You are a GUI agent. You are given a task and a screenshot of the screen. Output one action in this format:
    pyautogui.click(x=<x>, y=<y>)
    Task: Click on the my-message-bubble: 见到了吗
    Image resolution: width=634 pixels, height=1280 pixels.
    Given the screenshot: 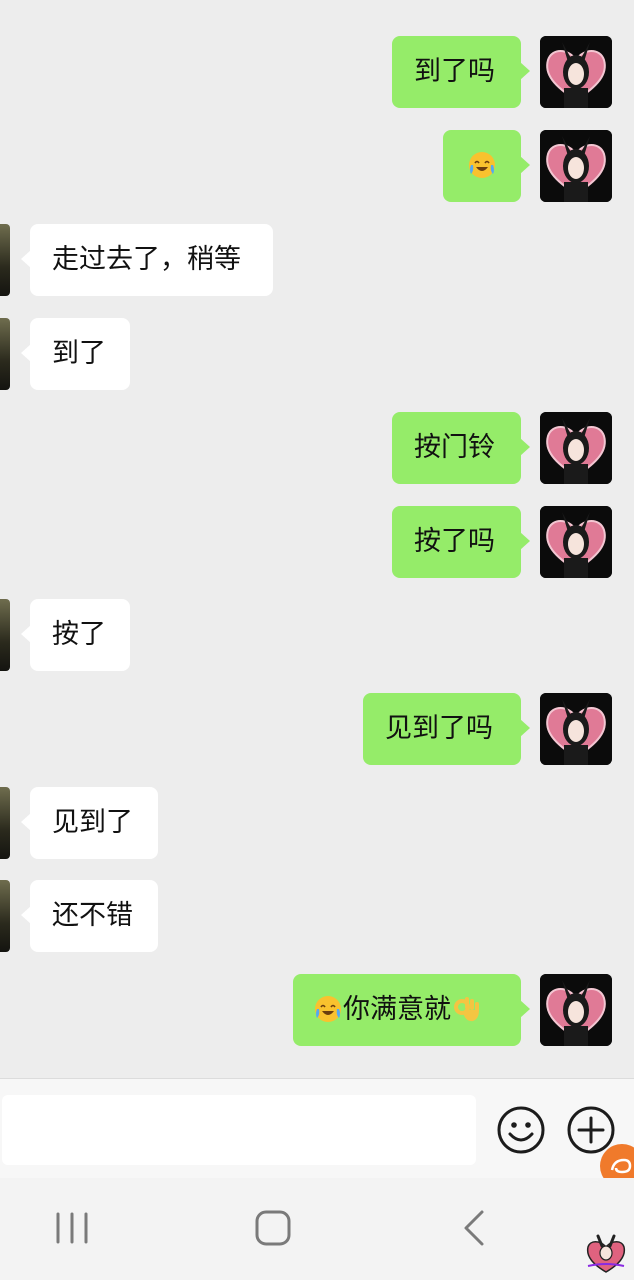 What is the action you would take?
    pyautogui.click(x=446, y=729)
    